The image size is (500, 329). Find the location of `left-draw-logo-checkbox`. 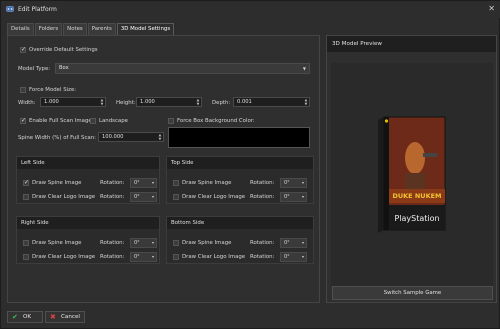

left-draw-logo-checkbox is located at coordinates (26, 197).